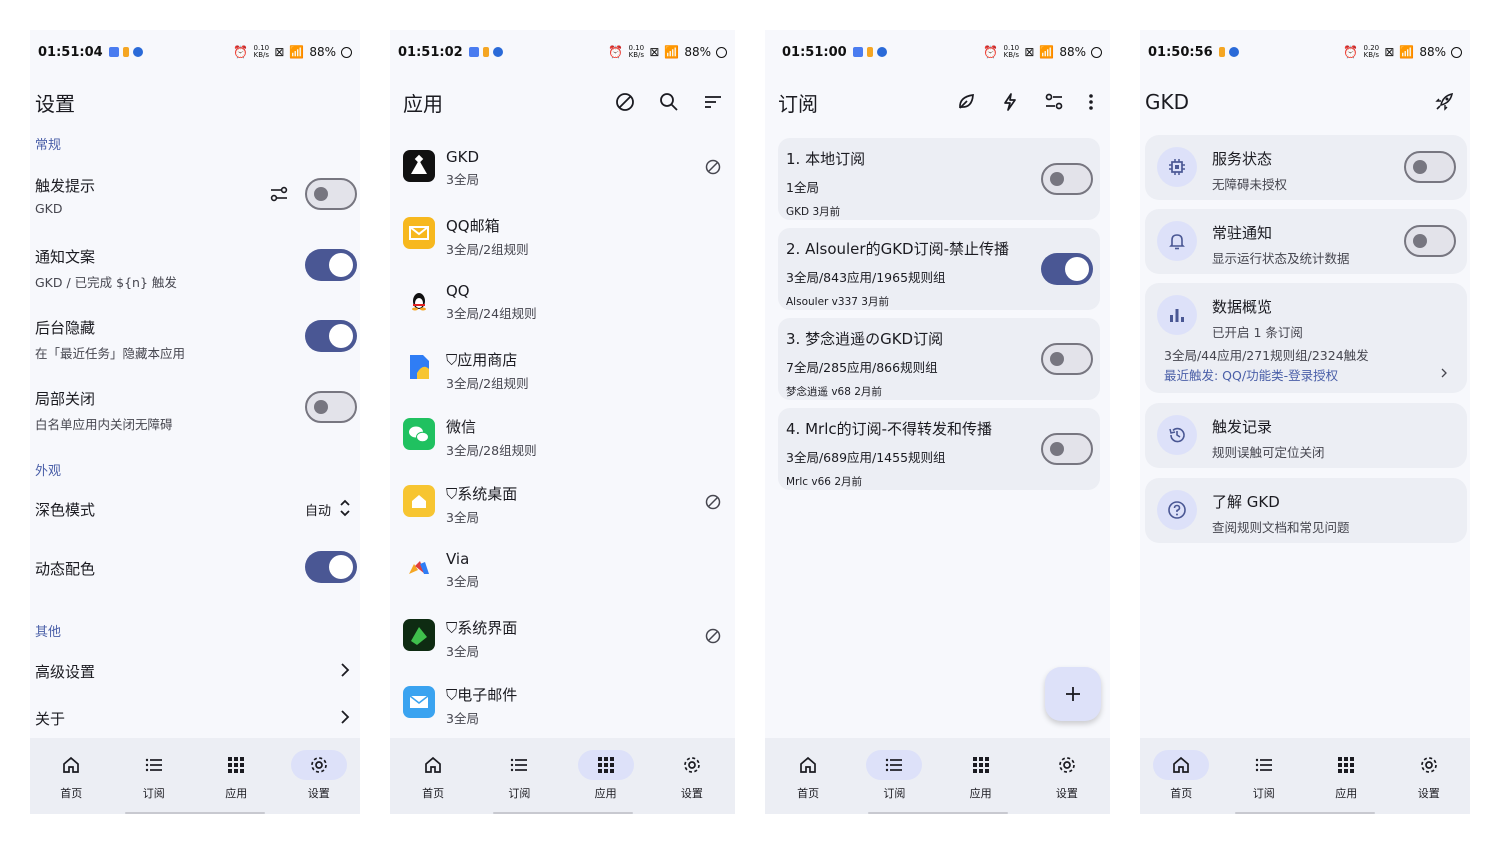 Image resolution: width=1500 pixels, height=844 pixels. Describe the element at coordinates (331, 265) in the screenshot. I see `notify-text-toggle` at that location.